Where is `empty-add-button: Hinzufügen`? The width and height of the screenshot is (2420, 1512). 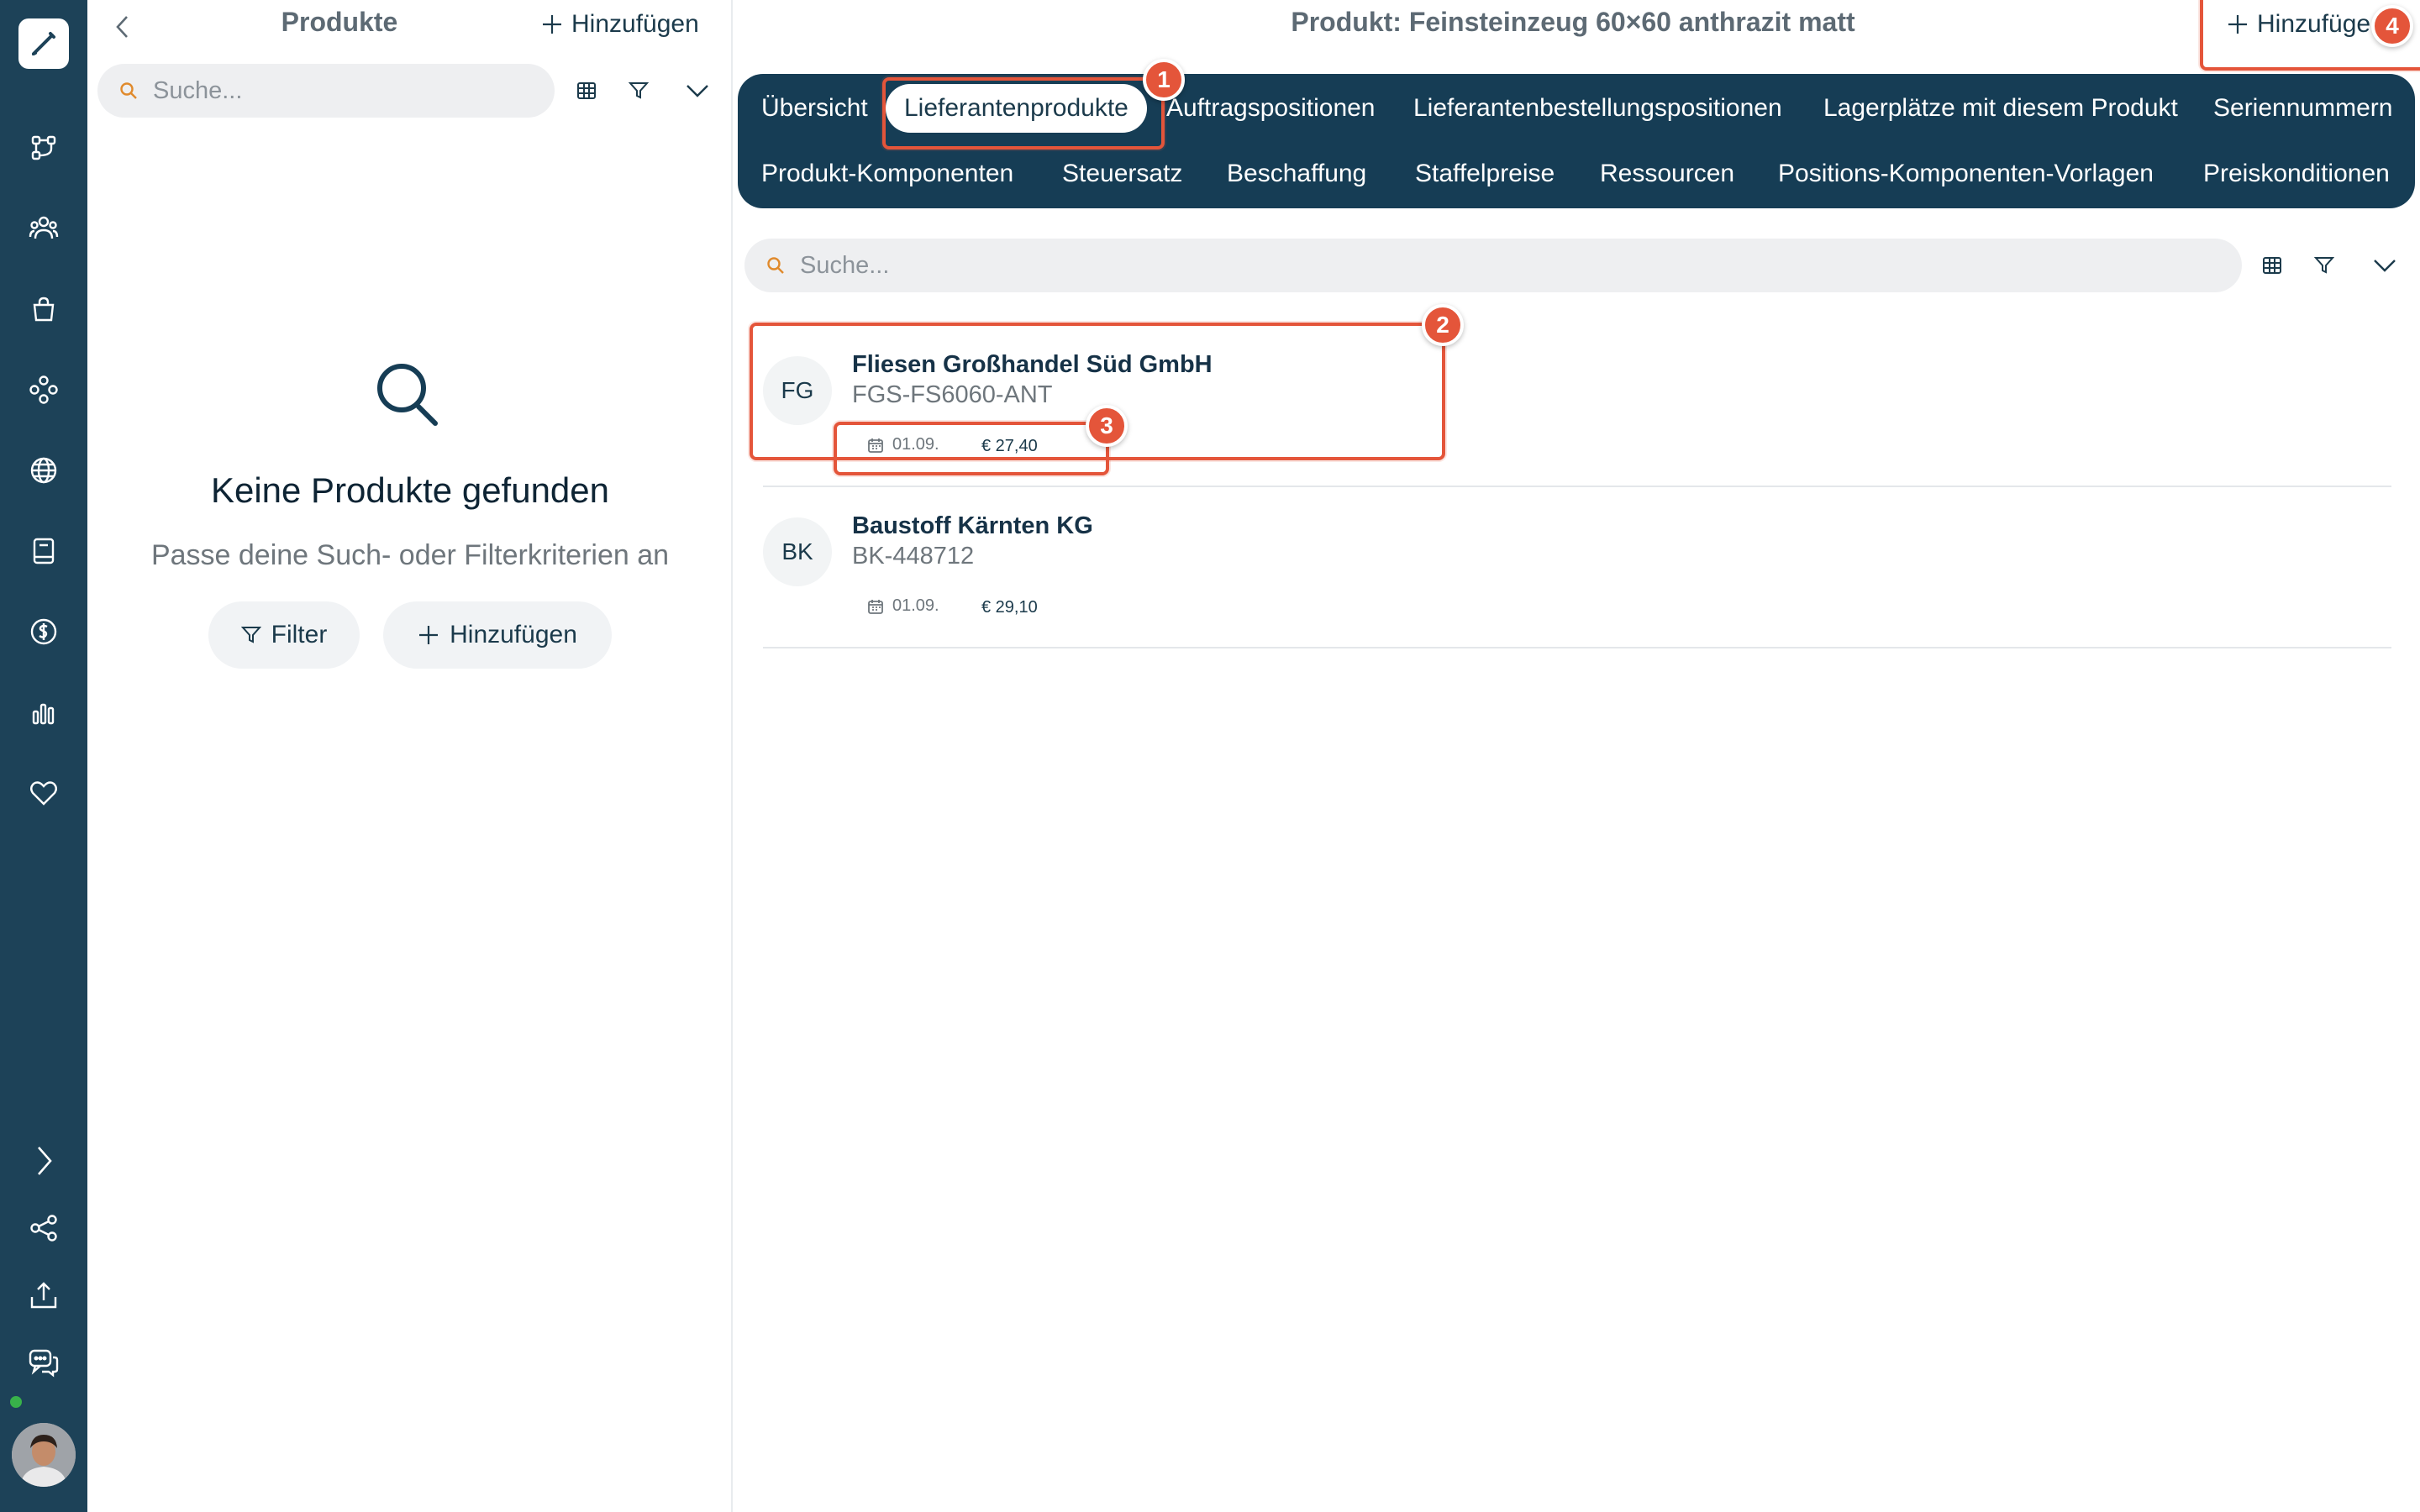 empty-add-button: Hinzufügen is located at coordinates (497, 635).